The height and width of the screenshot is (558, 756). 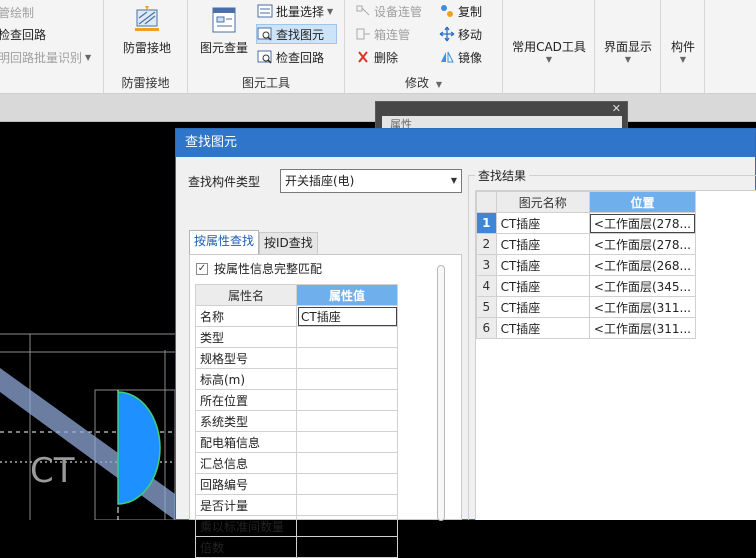 I want to click on batch-select-icon, so click(x=265, y=11).